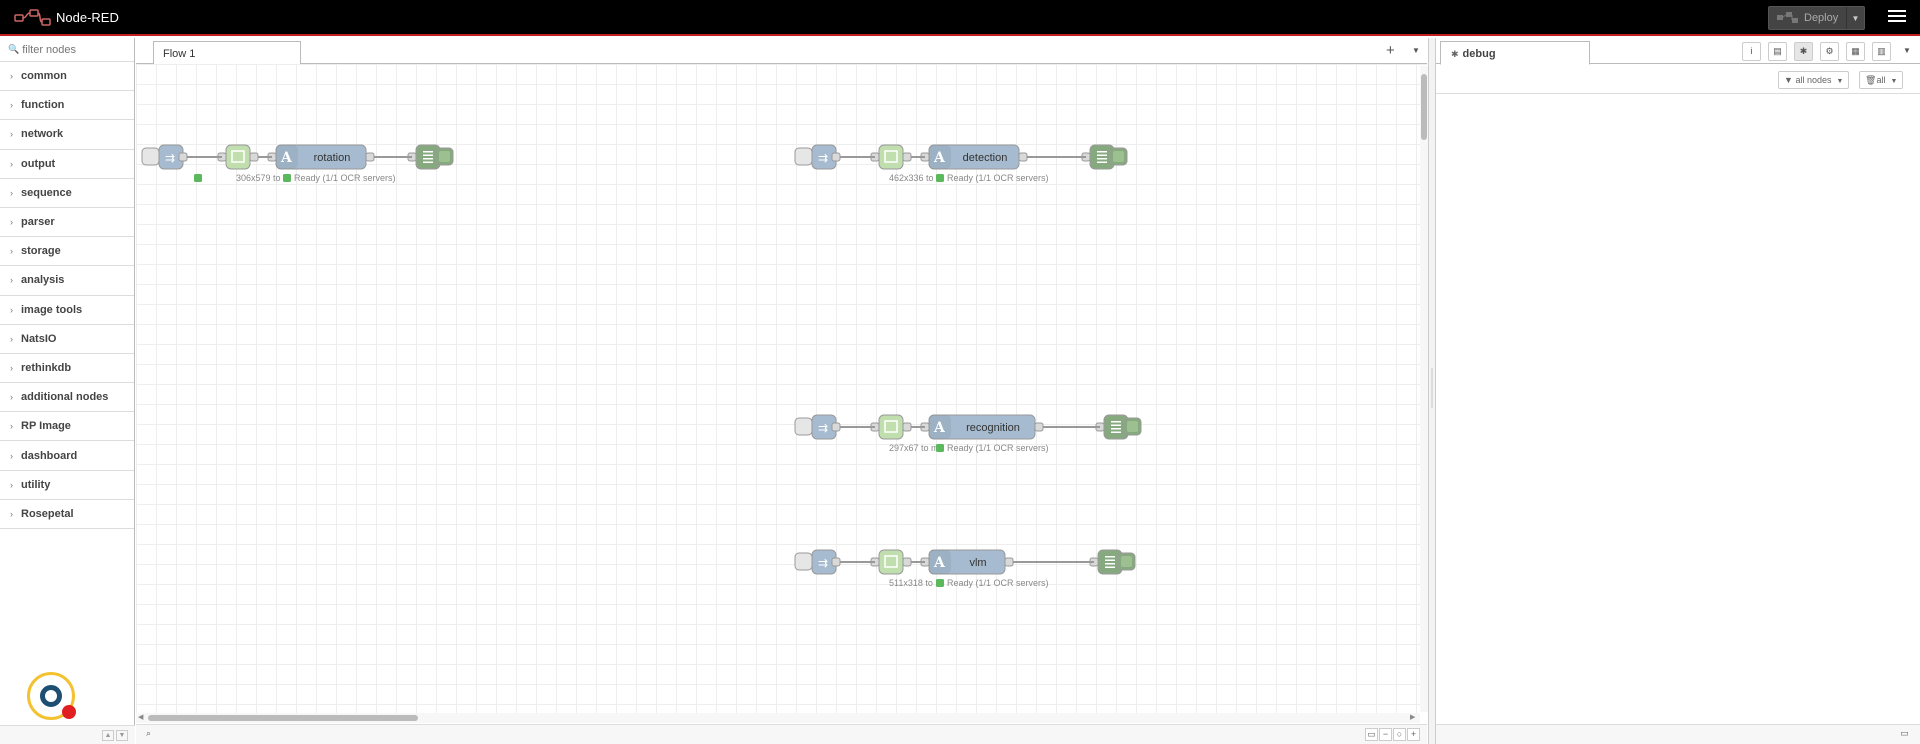  I want to click on config-gear-icon: ⚙, so click(1829, 51).